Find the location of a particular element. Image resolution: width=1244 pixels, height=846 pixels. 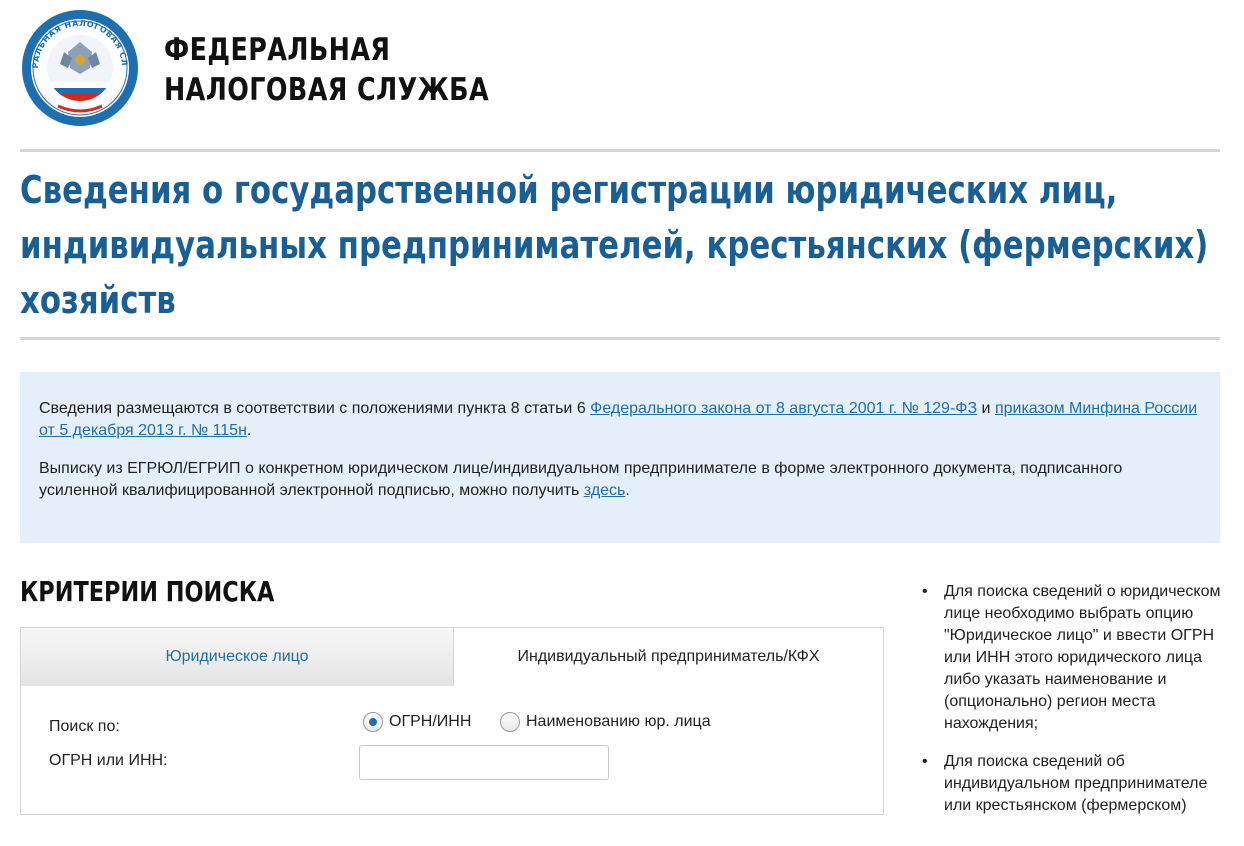

ogrn-inn-input is located at coordinates (484, 762).